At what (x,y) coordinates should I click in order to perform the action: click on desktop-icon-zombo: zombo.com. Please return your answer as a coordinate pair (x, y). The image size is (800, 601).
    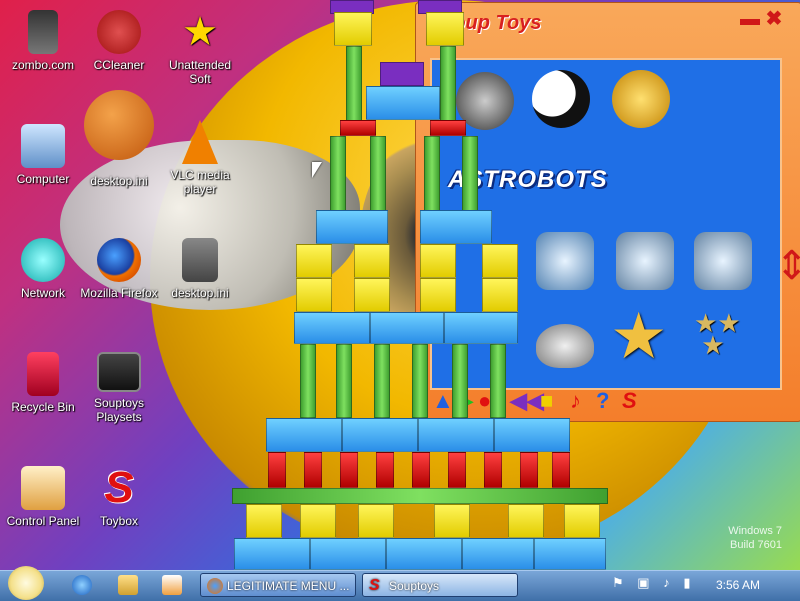
    Looking at the image, I should click on (43, 41).